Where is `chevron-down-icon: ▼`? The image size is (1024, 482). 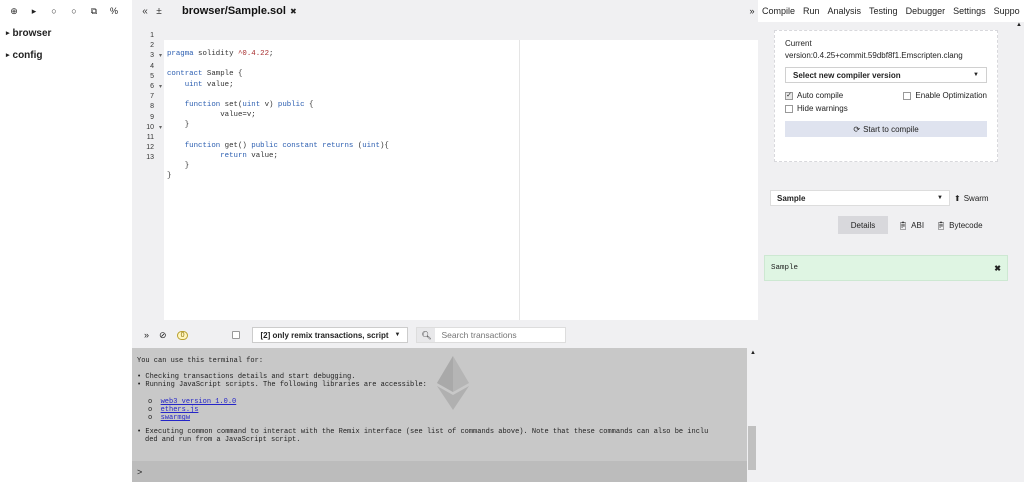
chevron-down-icon: ▼ is located at coordinates (976, 75).